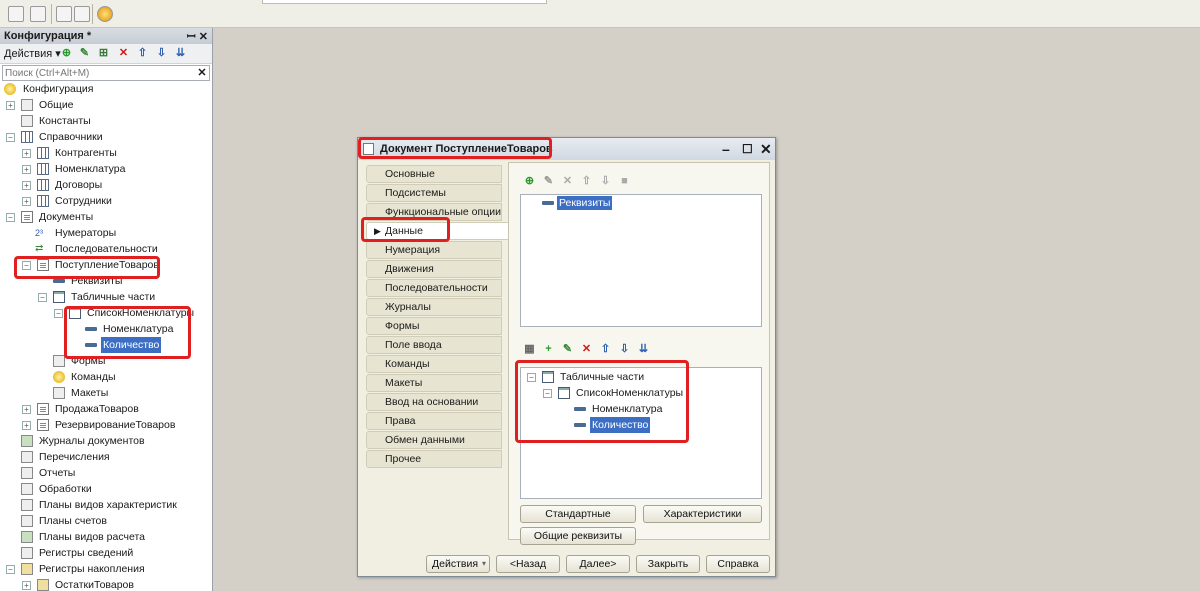 The height and width of the screenshot is (591, 1200). Describe the element at coordinates (434, 174) in the screenshot. I see `nav-item-main: Основные` at that location.